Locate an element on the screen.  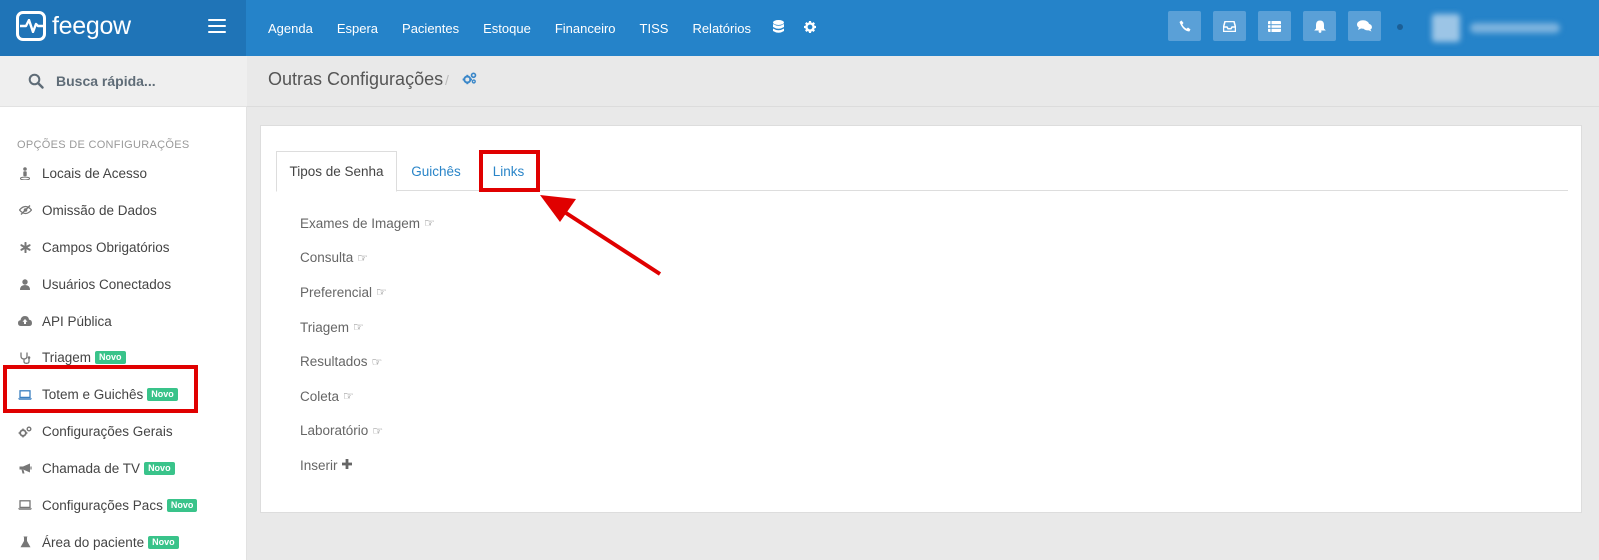
sidebar-item-campos-obrigatorios: Campos Obrigatórios is located at coordinates (123, 247).